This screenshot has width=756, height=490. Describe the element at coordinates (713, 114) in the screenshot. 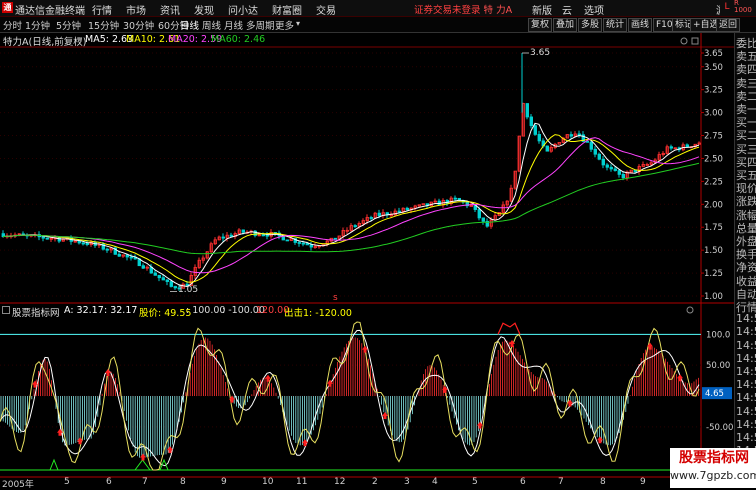

I see `price-axis-tick: 3.00` at that location.